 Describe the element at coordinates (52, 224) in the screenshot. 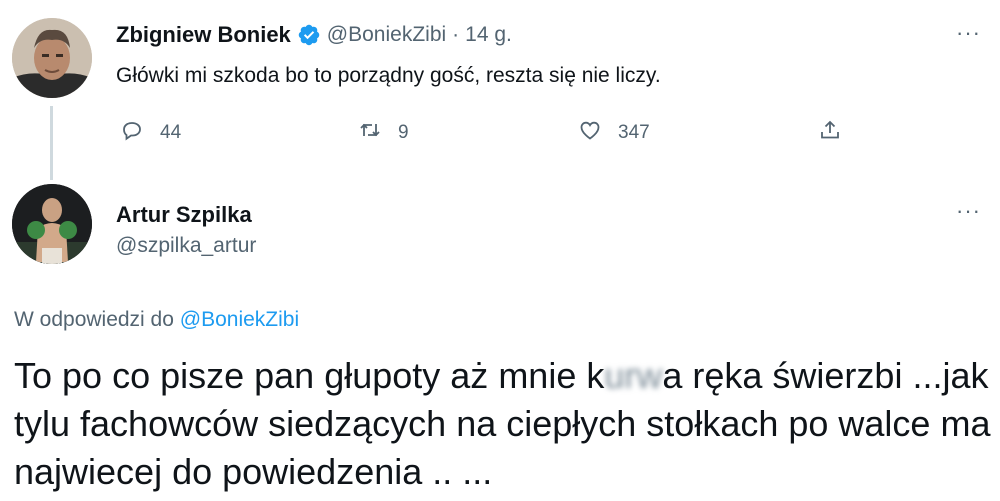

I see `avatar-szpilka` at that location.